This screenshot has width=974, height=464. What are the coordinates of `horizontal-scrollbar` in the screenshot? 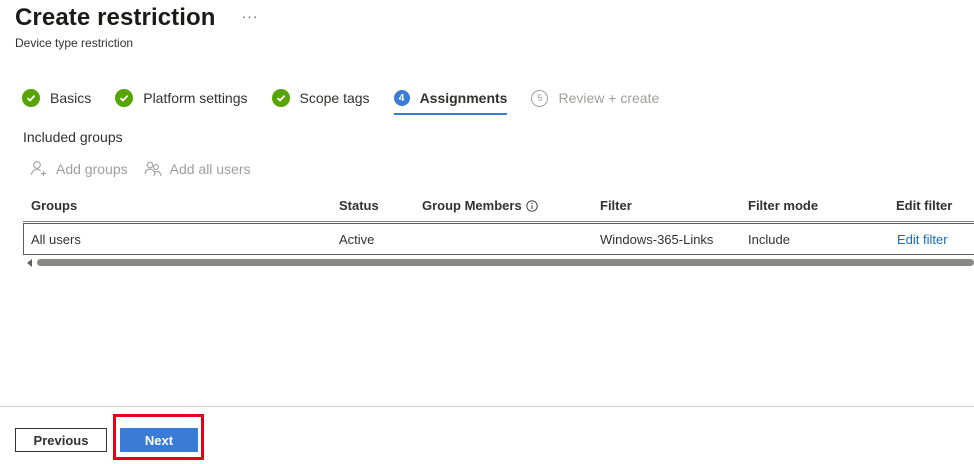 It's located at (499, 262).